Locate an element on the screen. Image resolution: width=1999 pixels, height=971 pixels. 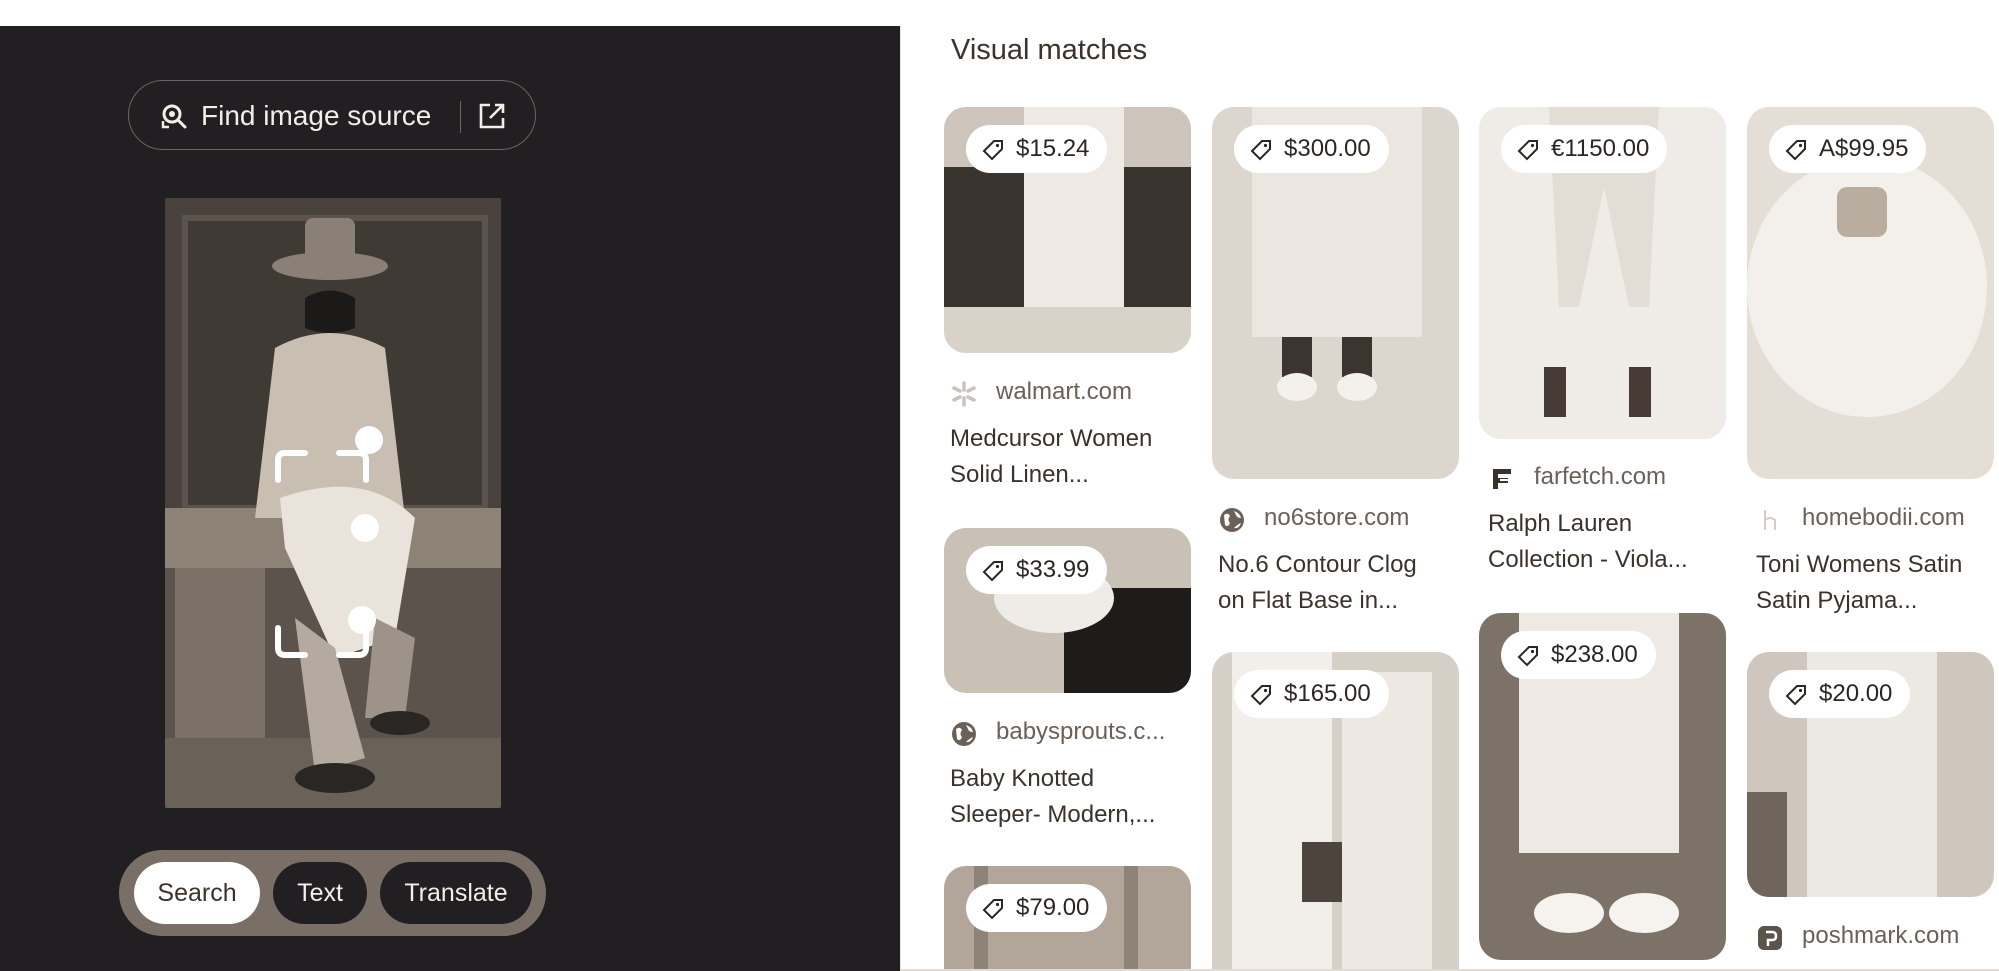
drag-handle-bottom is located at coordinates (362, 620).